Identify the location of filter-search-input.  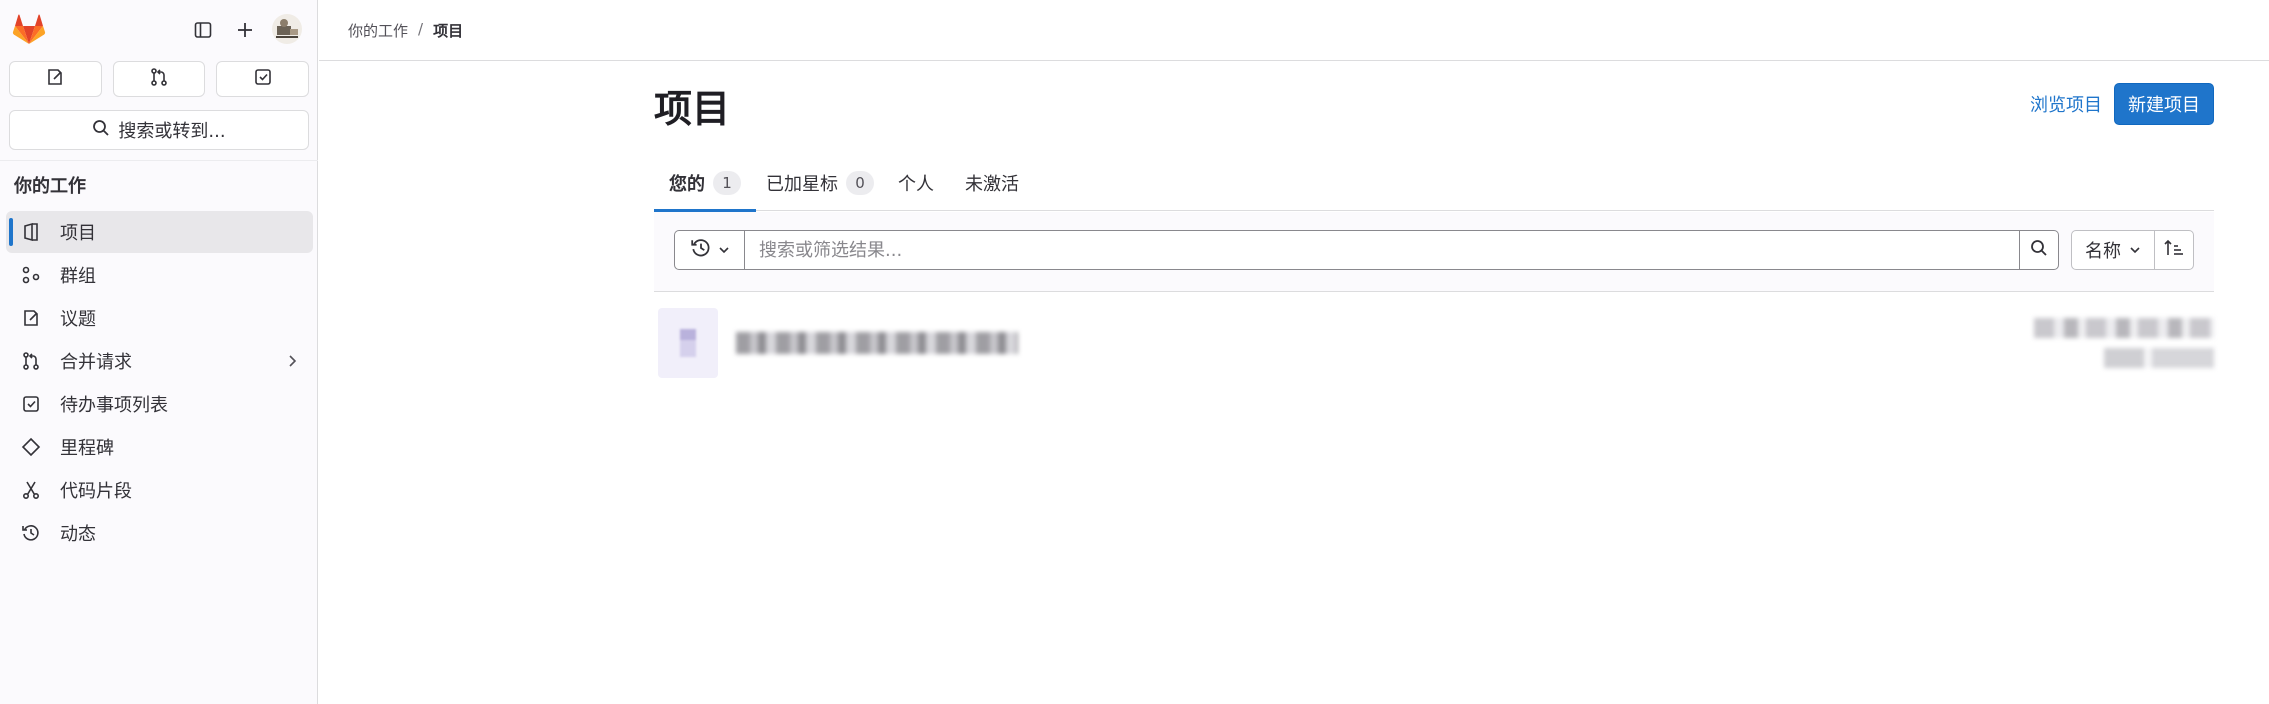
(1382, 250).